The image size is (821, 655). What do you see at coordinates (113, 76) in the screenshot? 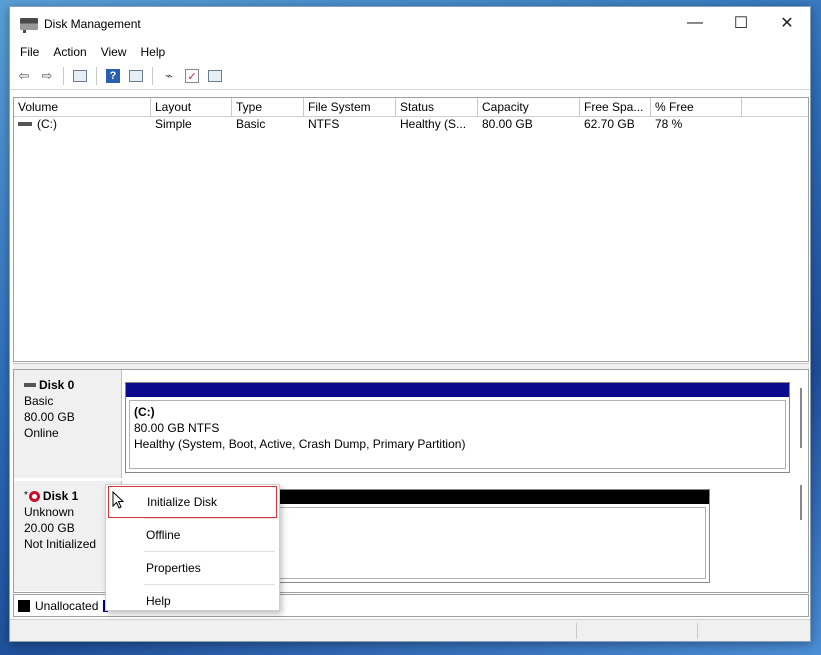
I see `help-icon: ?` at bounding box center [113, 76].